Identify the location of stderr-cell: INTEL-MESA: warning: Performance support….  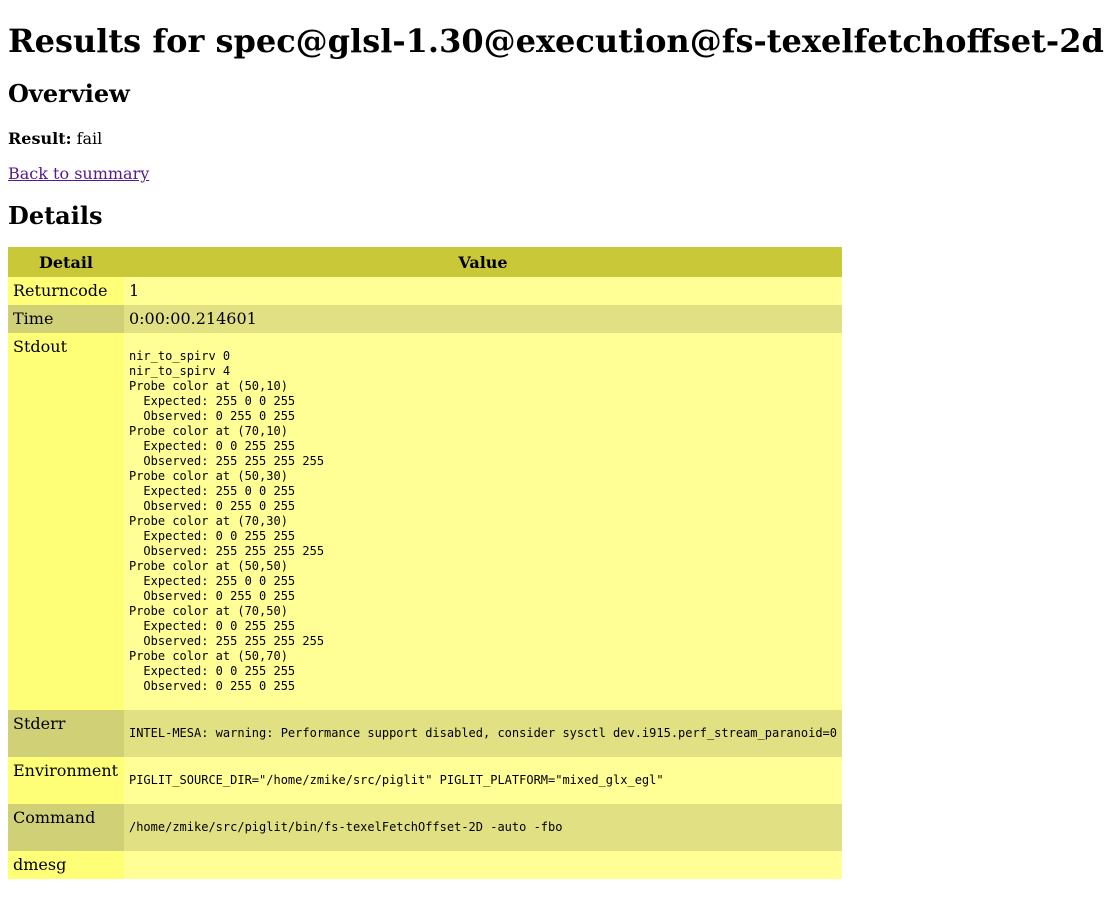
(482, 733).